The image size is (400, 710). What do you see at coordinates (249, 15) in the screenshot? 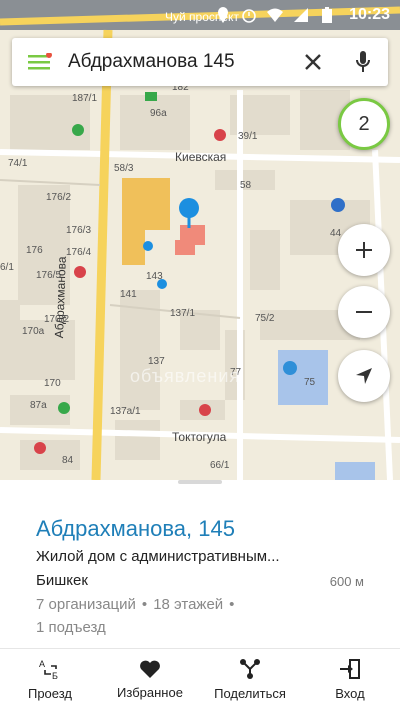
I see `alarm-icon` at bounding box center [249, 15].